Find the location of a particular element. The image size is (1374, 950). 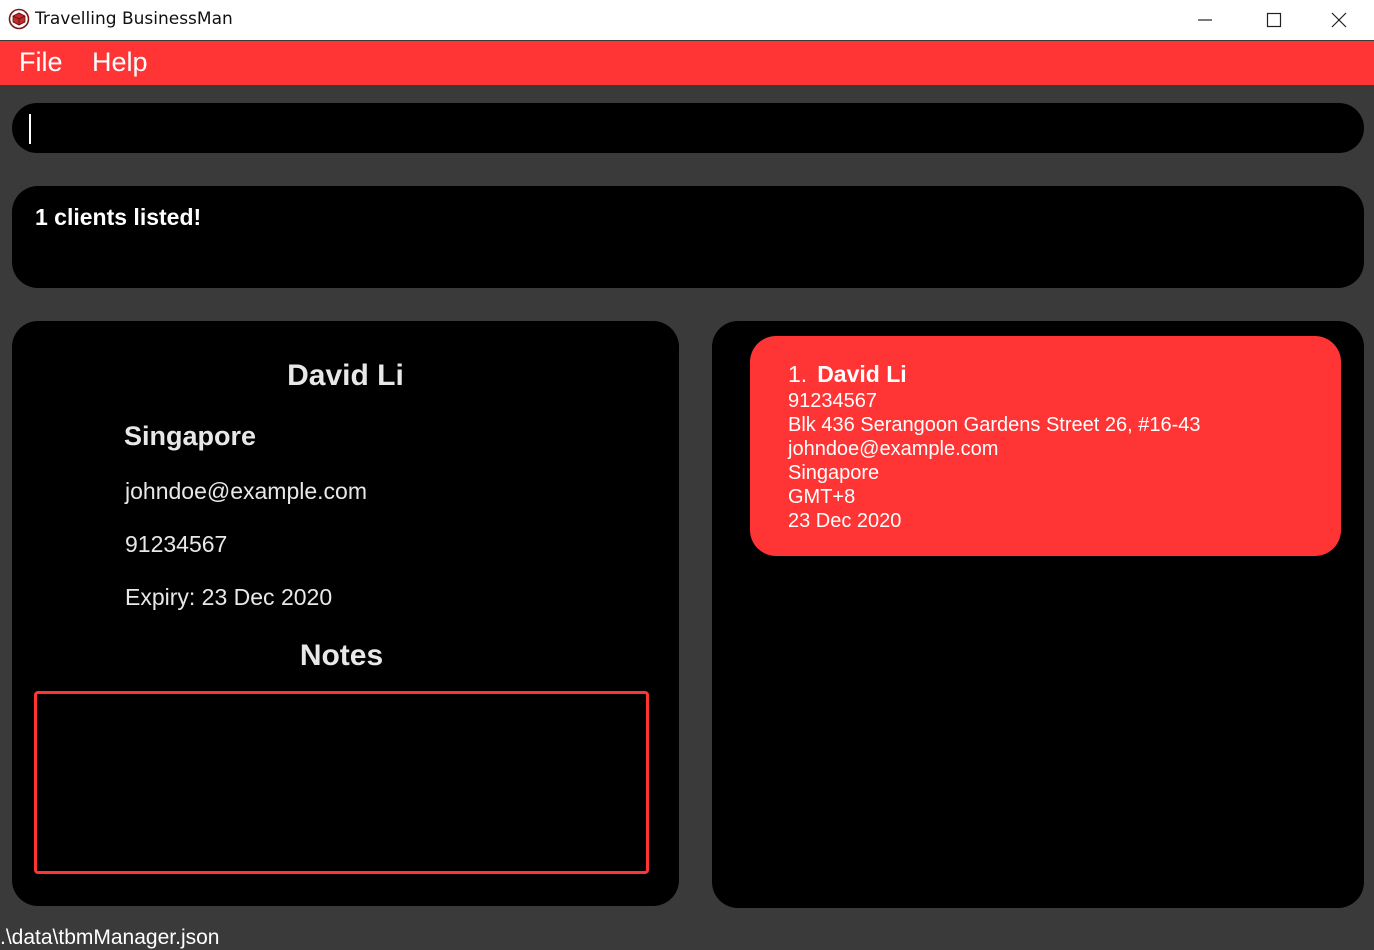

client-expiry: 23 Dec 2020 is located at coordinates (845, 521).